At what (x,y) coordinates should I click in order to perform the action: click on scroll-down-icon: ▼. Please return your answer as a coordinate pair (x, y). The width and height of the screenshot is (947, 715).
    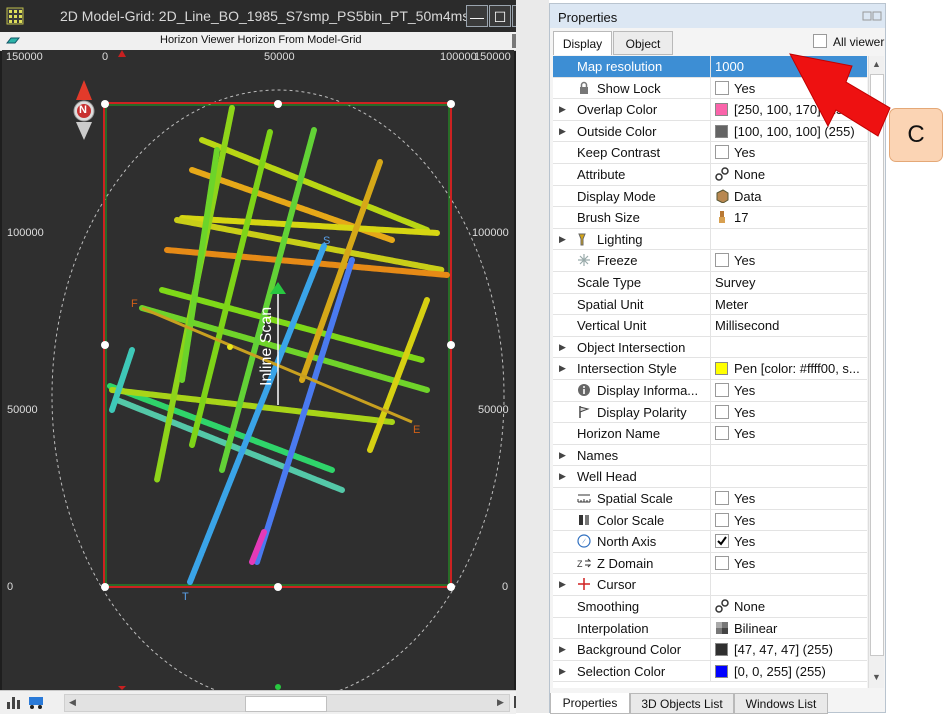
    Looking at the image, I should click on (876, 677).